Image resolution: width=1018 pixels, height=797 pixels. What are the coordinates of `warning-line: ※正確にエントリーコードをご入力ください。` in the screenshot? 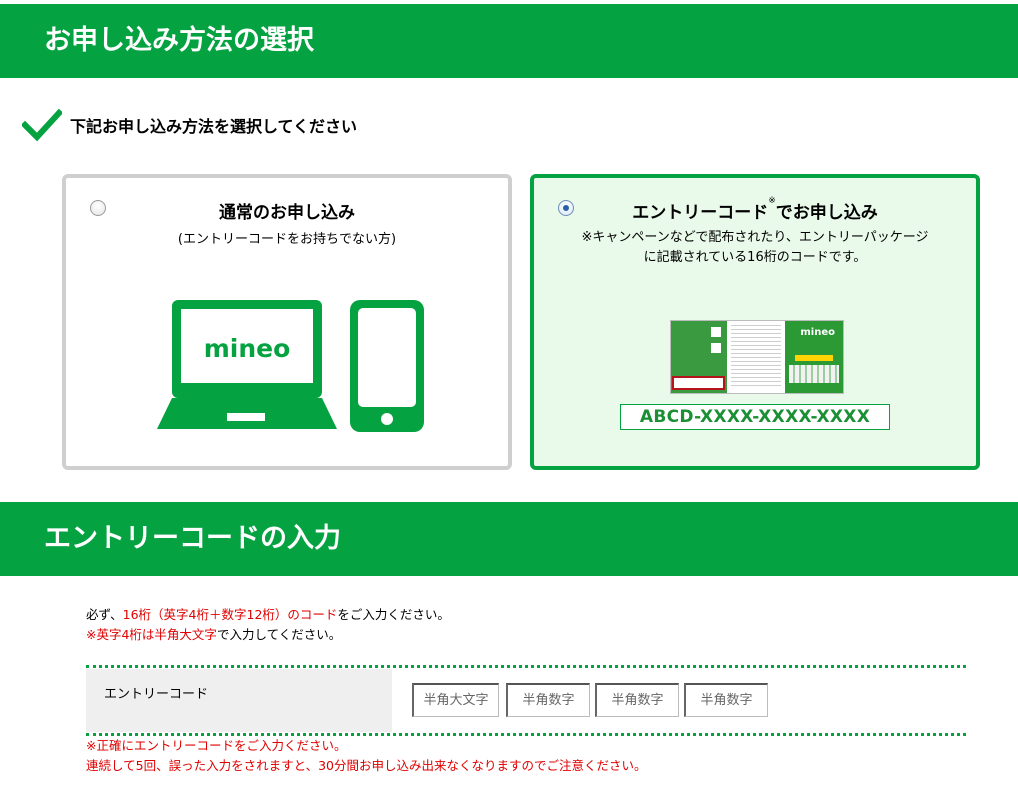 It's located at (216, 745).